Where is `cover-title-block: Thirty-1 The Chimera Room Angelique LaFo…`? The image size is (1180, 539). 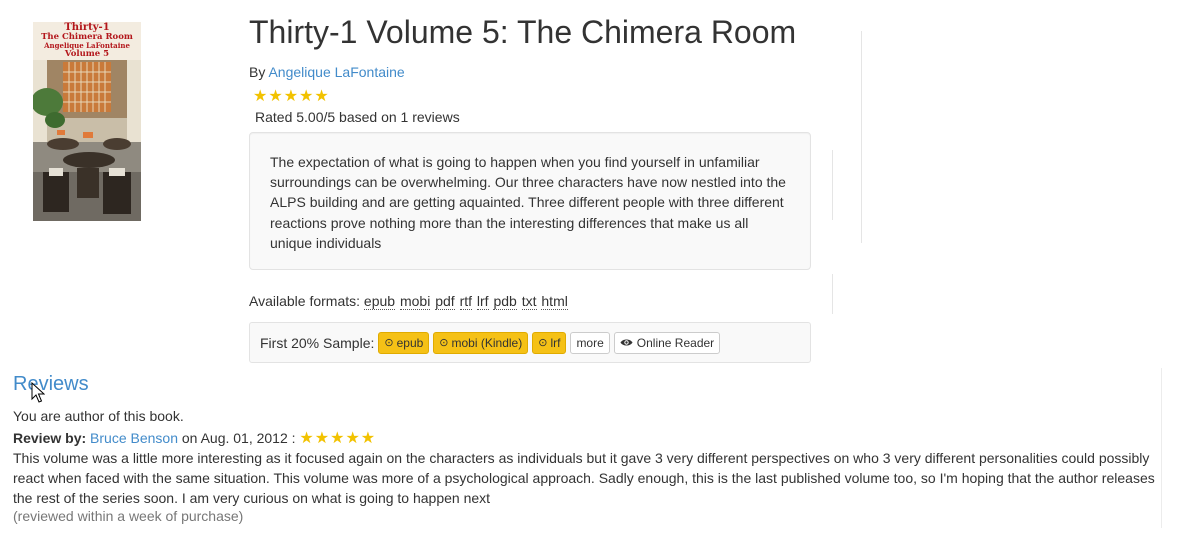
cover-title-block: Thirty-1 The Chimera Room Angelique LaFo… is located at coordinates (87, 41).